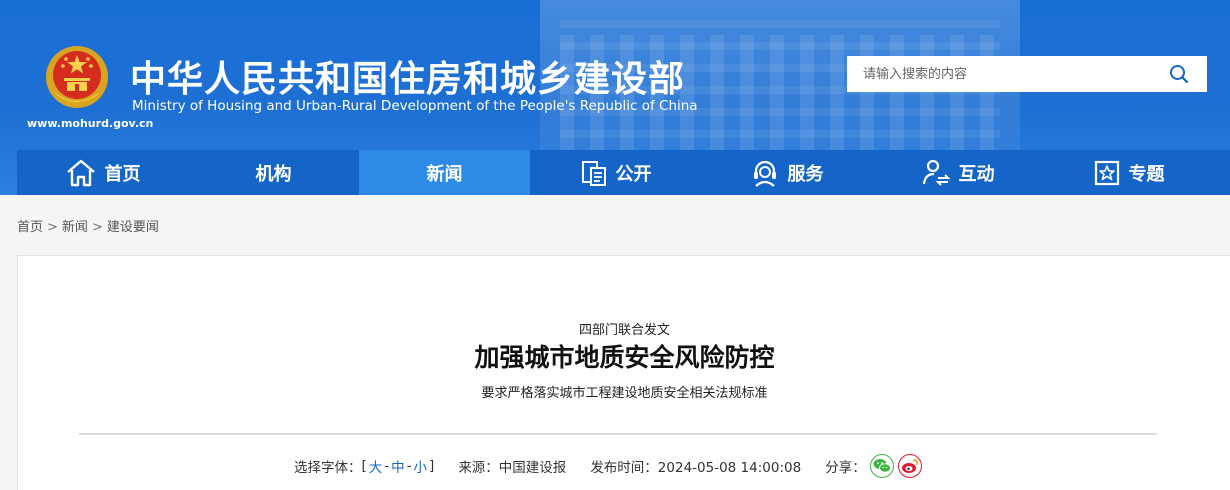 This screenshot has width=1230, height=490. I want to click on article-pretitle: 四部门联合发文, so click(624, 330).